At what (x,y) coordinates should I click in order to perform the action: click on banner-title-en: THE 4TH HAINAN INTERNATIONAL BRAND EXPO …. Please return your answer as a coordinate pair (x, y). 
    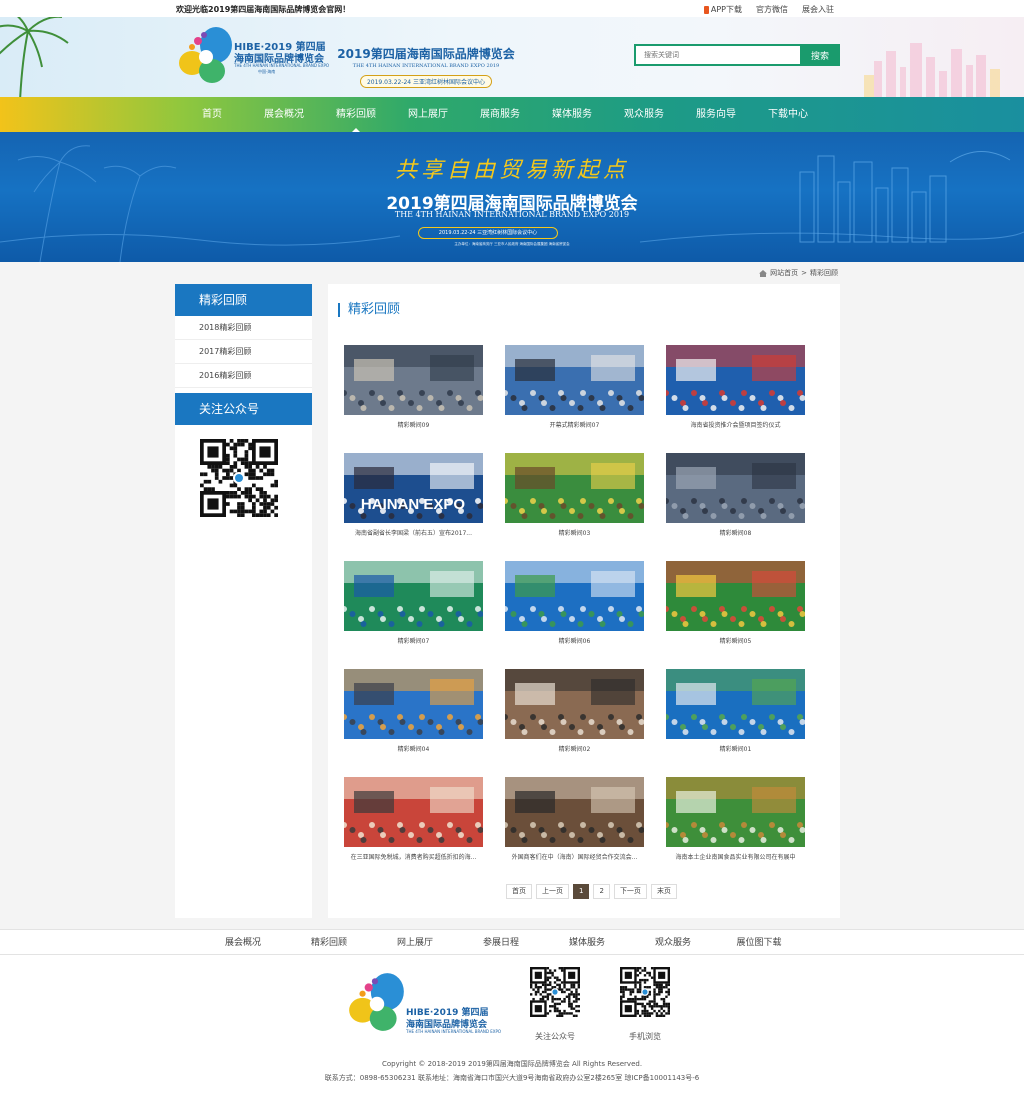
    Looking at the image, I should click on (512, 214).